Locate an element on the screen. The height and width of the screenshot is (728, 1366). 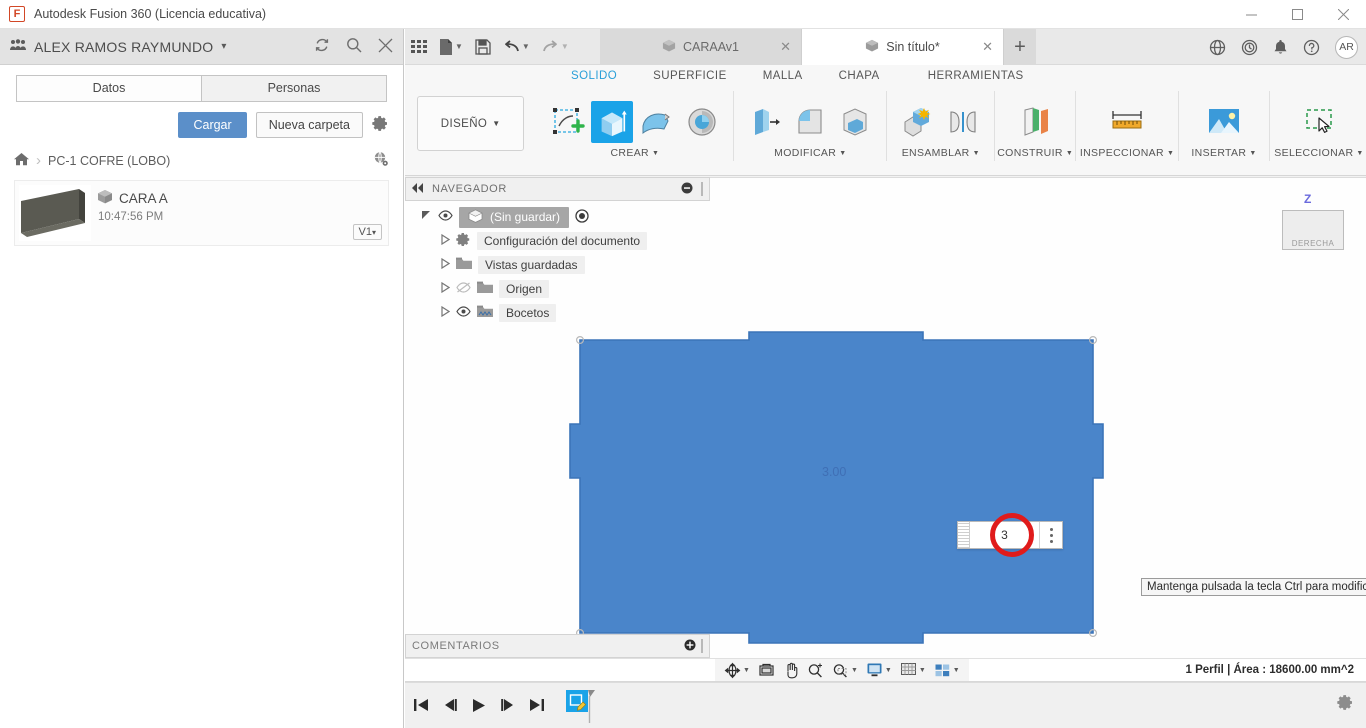
tree-item-origen: Origen is located at coordinates (557, 289).